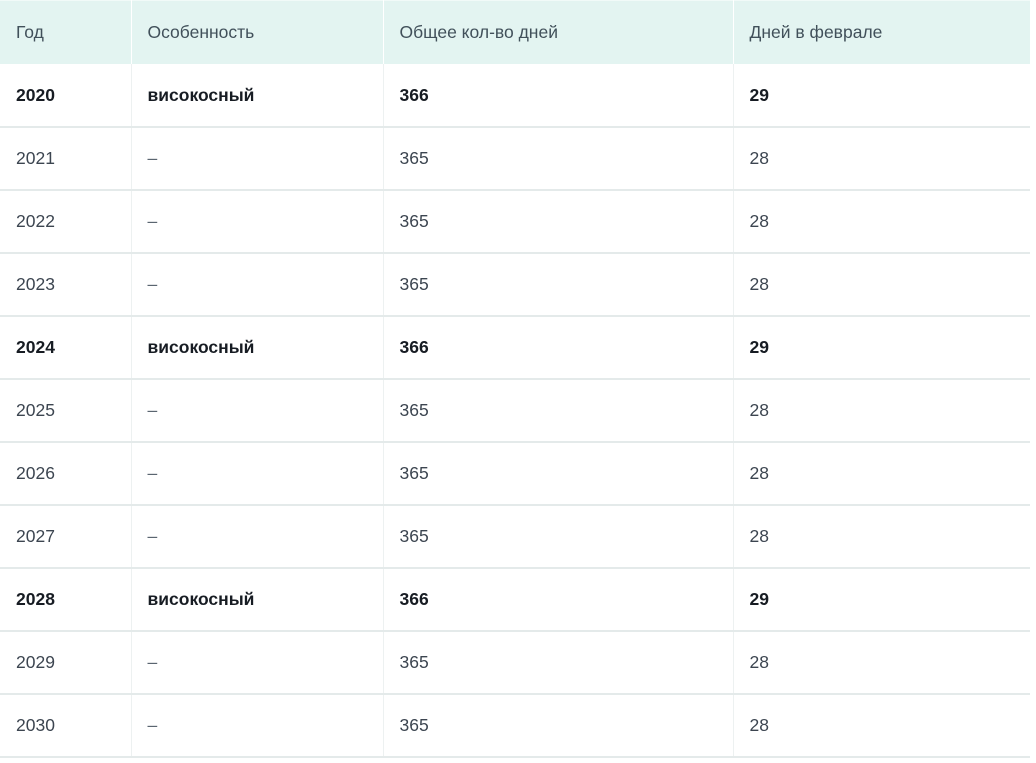 This screenshot has width=1036, height=763. What do you see at coordinates (66, 474) in the screenshot?
I see `cell-year: 2026` at bounding box center [66, 474].